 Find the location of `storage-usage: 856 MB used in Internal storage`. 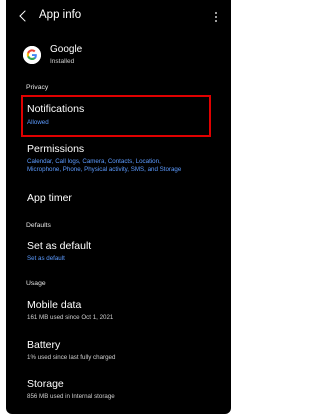

storage-usage: 856 MB used in Internal storage is located at coordinates (71, 396).